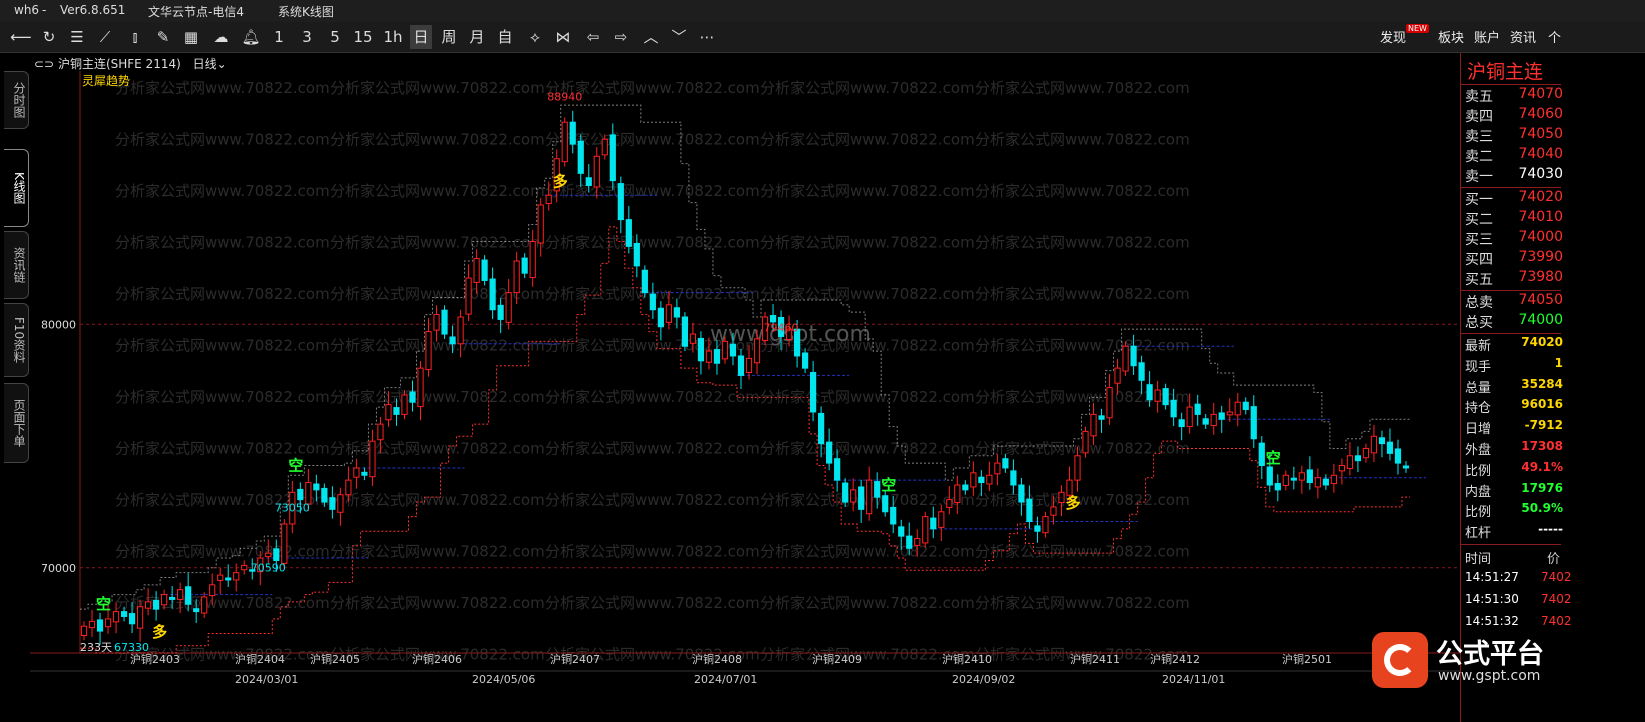  What do you see at coordinates (222, 64) in the screenshot?
I see `chevron-down-icon: ⌄` at bounding box center [222, 64].